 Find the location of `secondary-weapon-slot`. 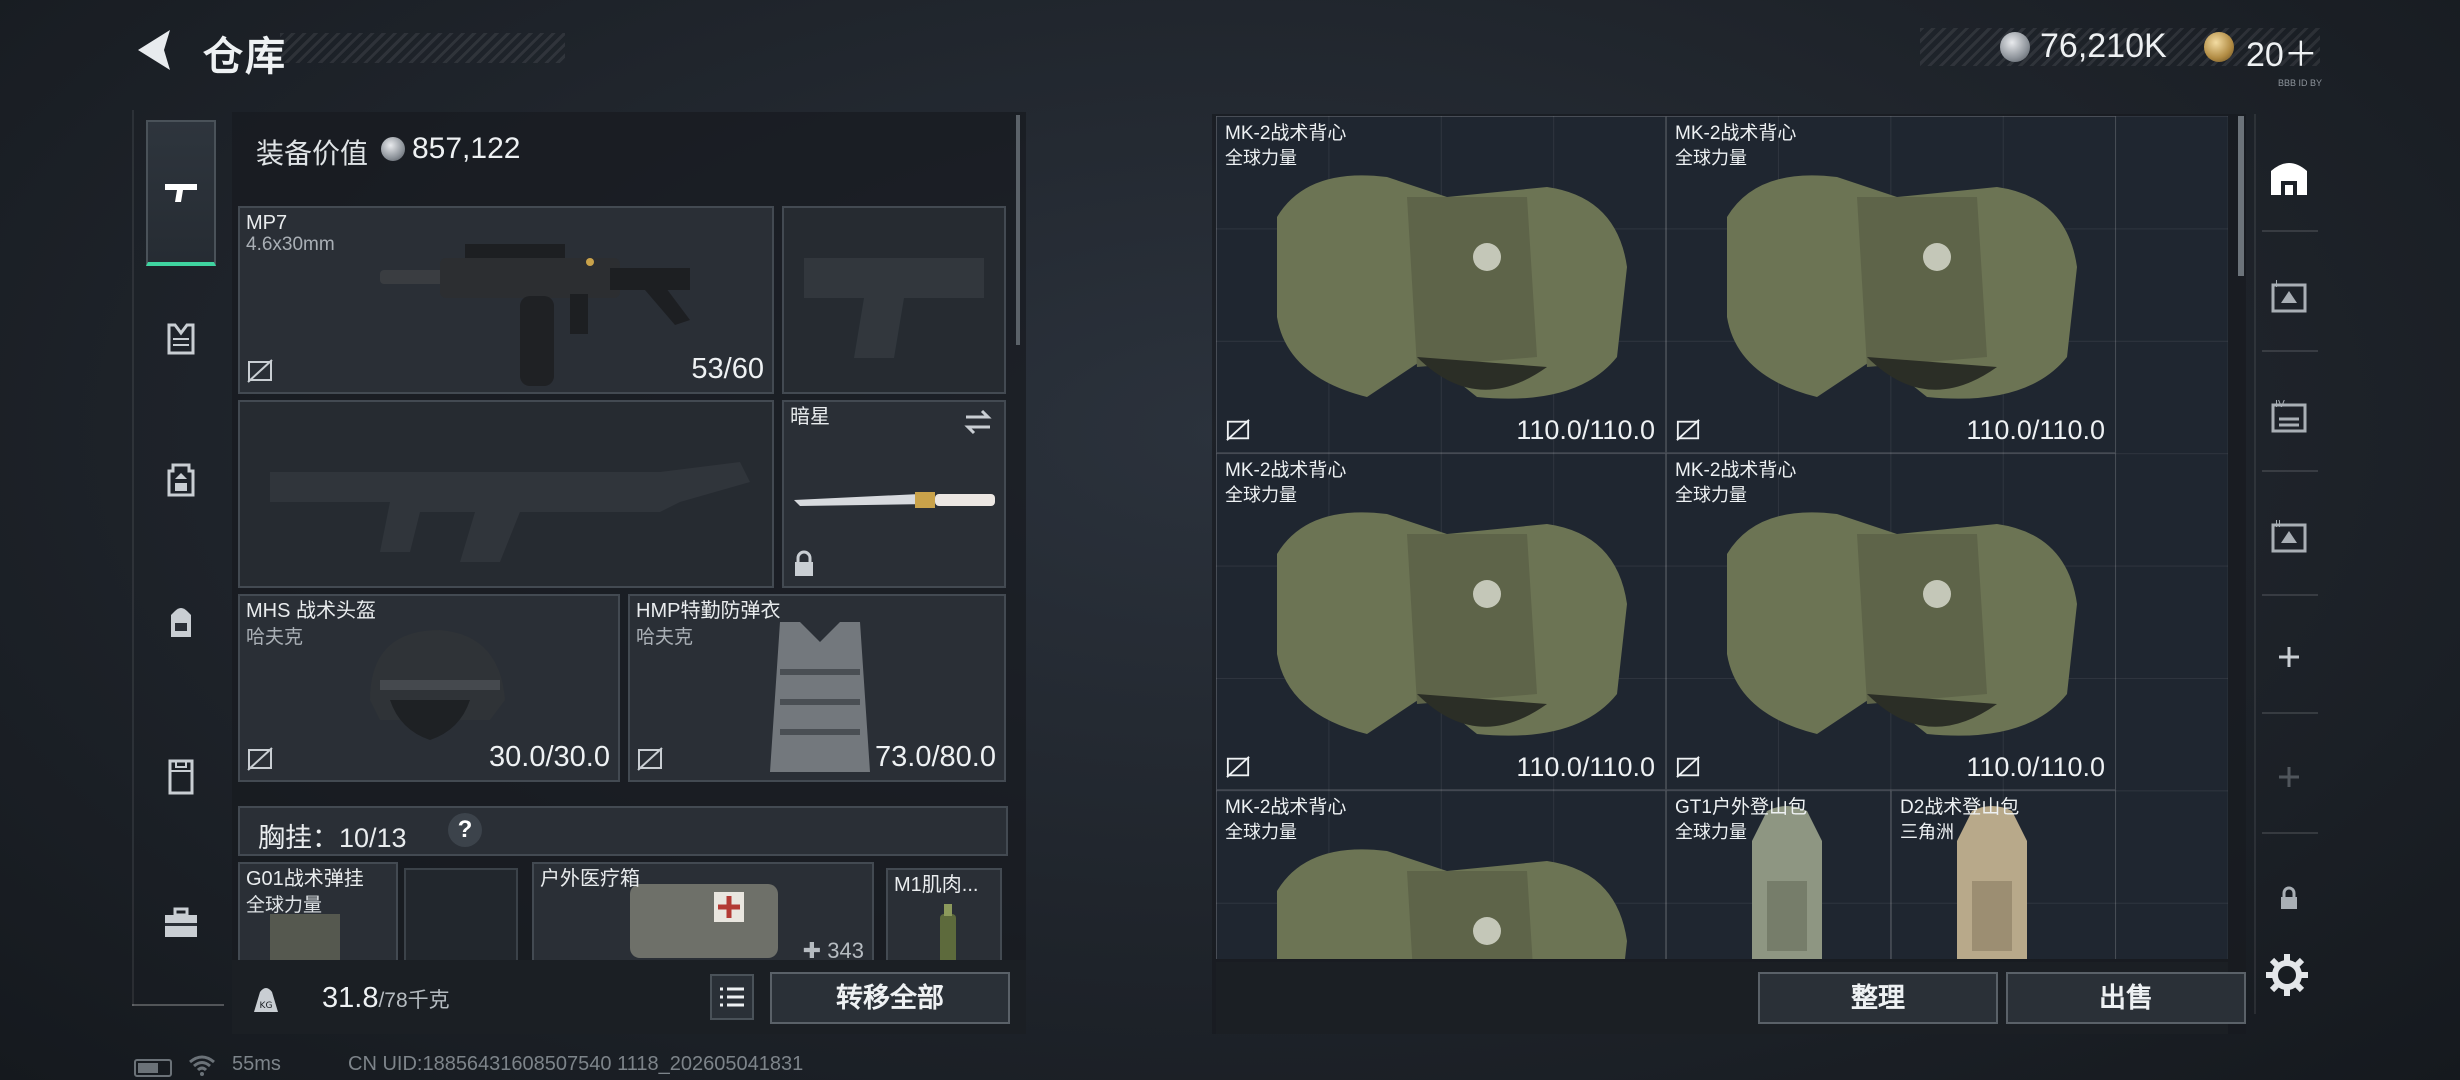

secondary-weapon-slot is located at coordinates (506, 494).